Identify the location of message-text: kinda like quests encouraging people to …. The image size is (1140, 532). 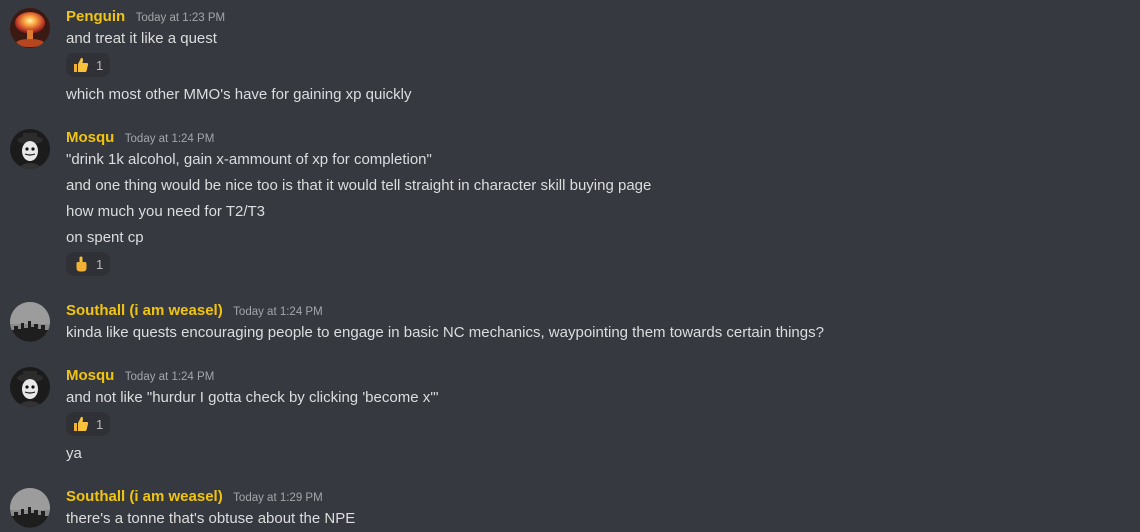
(445, 332).